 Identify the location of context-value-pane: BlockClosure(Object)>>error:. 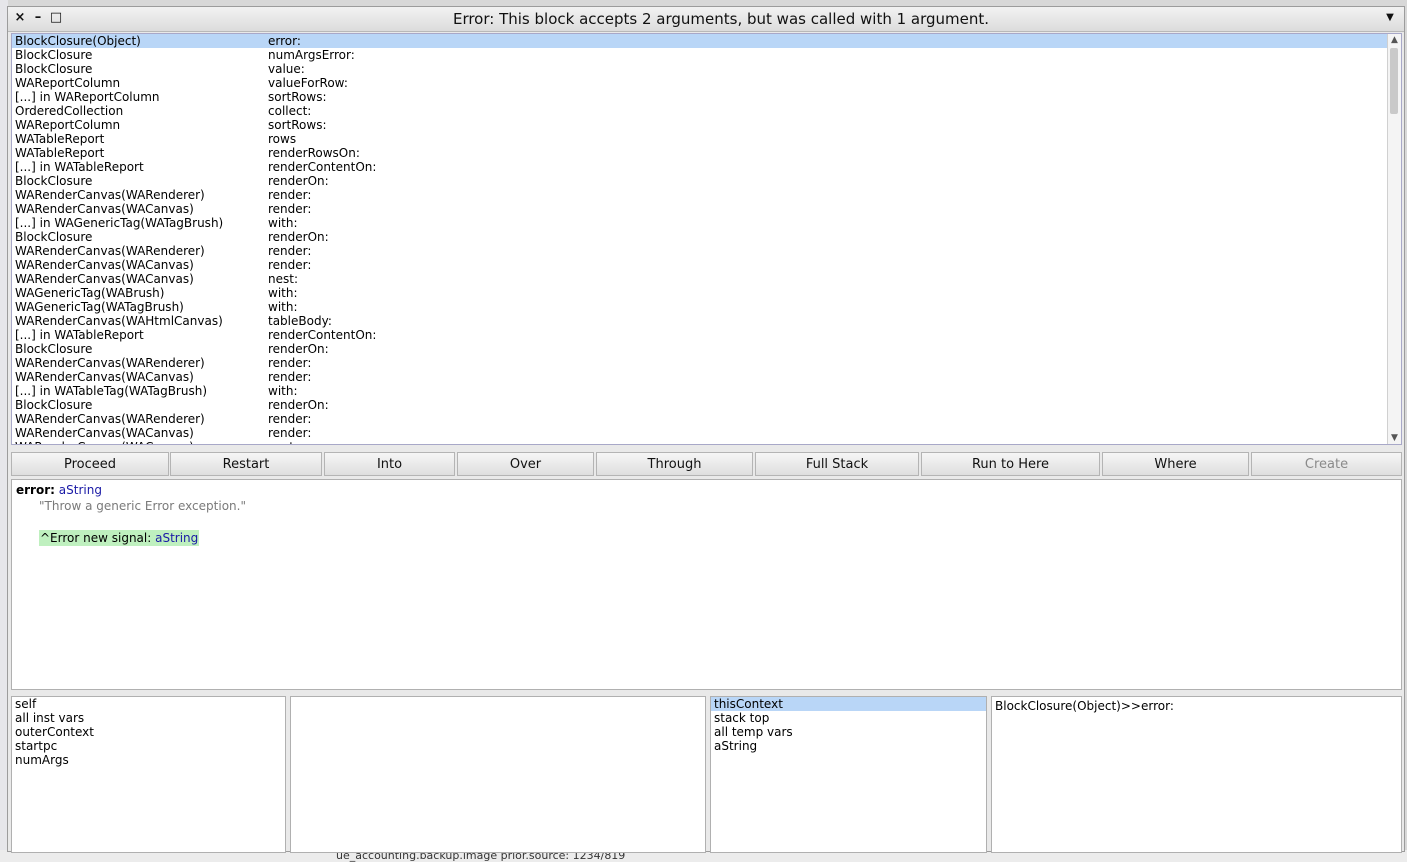
(1196, 774).